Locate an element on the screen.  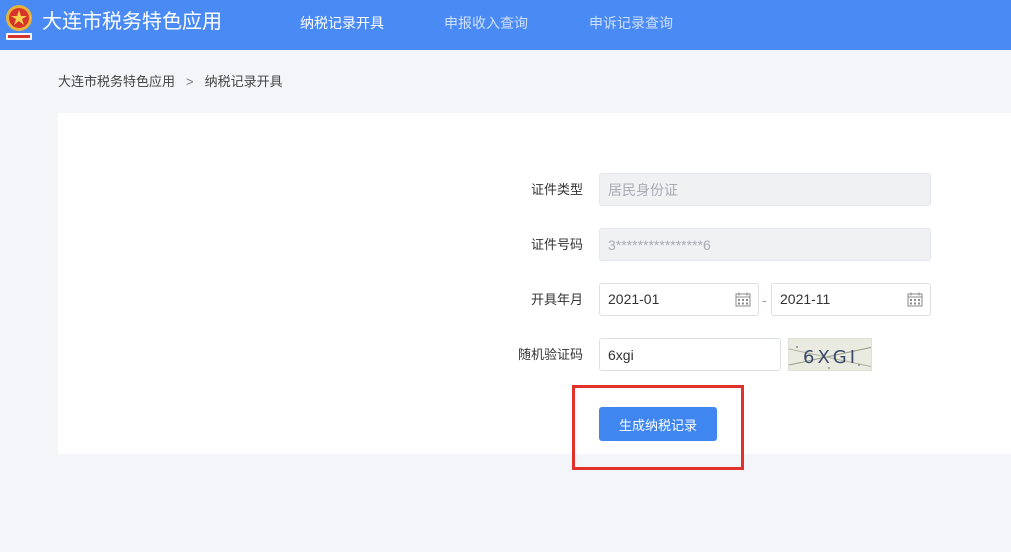
top-header: 大连市税务特色应用 纳税记录开具 申报收入查询 申诉记录查询 is located at coordinates (505, 25).